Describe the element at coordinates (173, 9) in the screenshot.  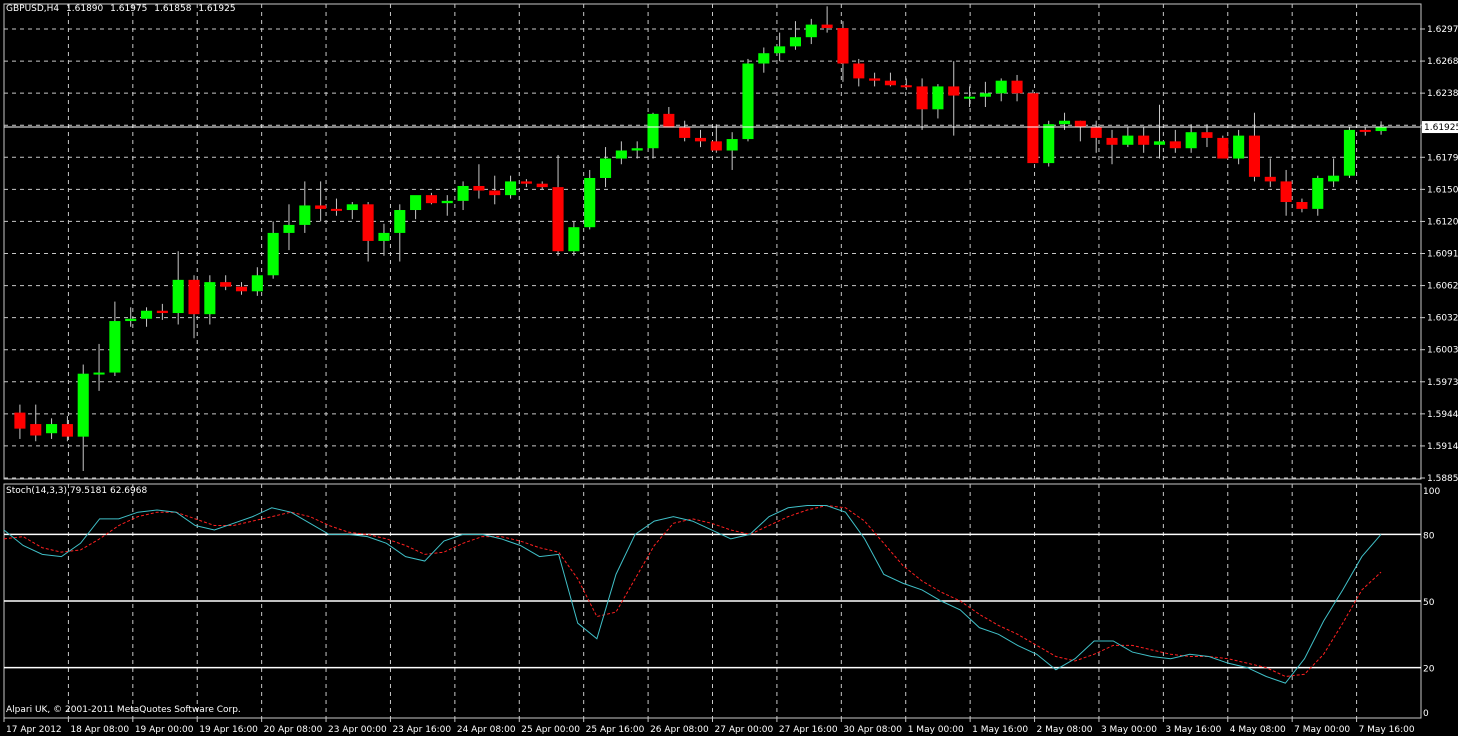
I see `low-value: 1.61858` at that location.